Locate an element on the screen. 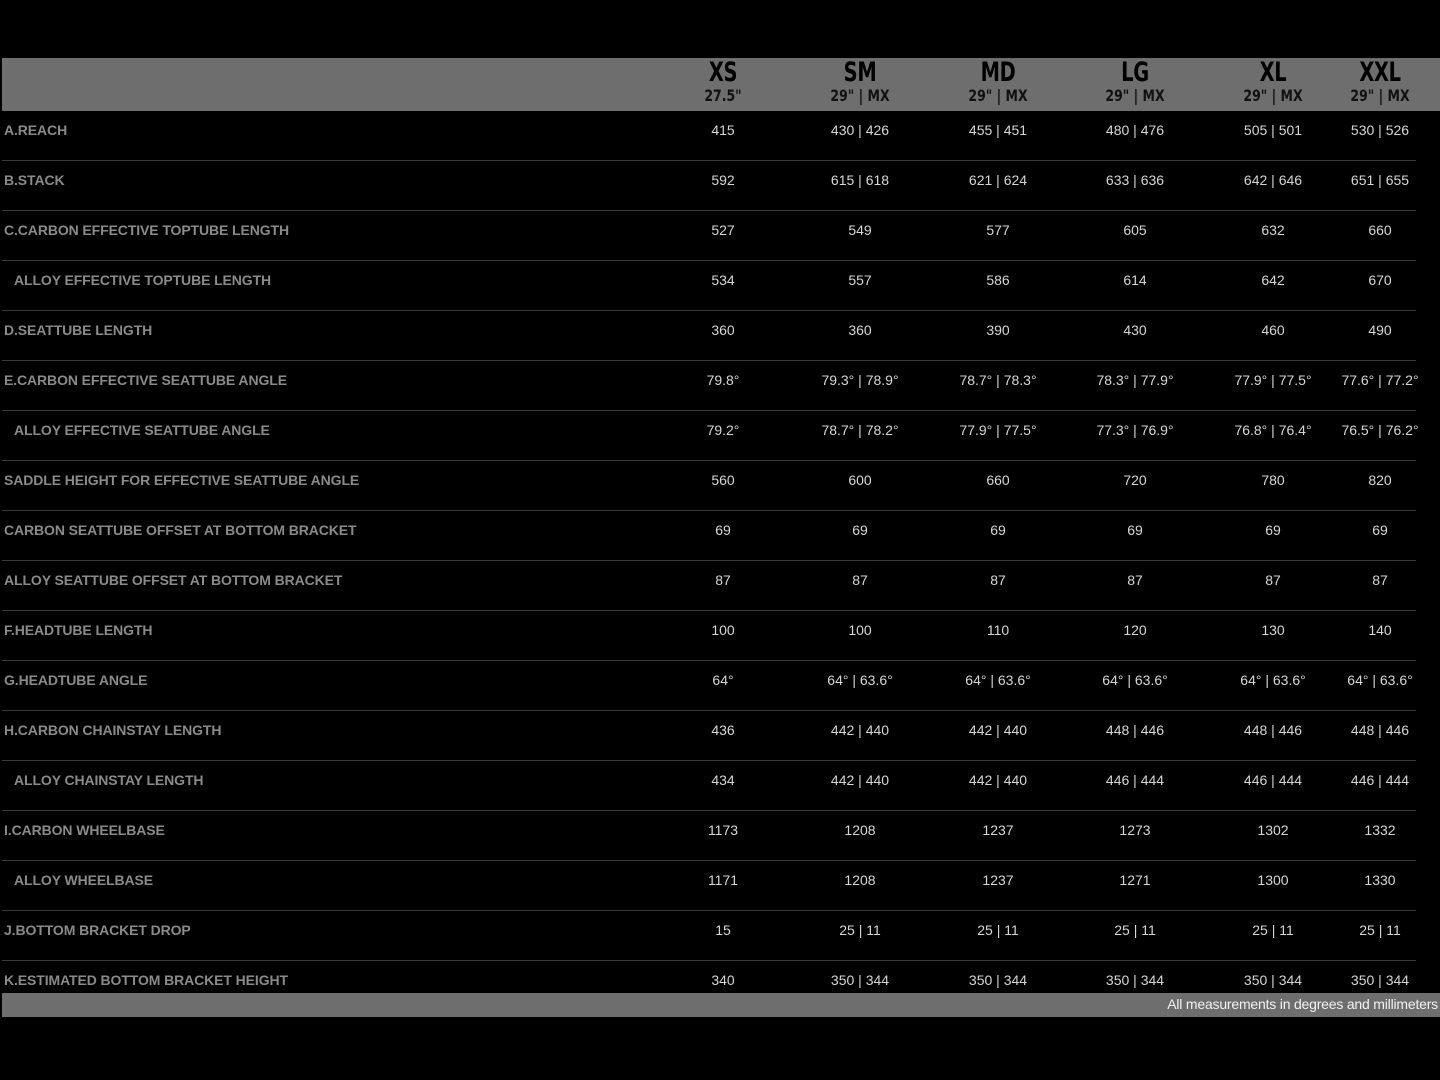 The image size is (1440, 1080). value-cell: 530 | 526 is located at coordinates (1380, 130).